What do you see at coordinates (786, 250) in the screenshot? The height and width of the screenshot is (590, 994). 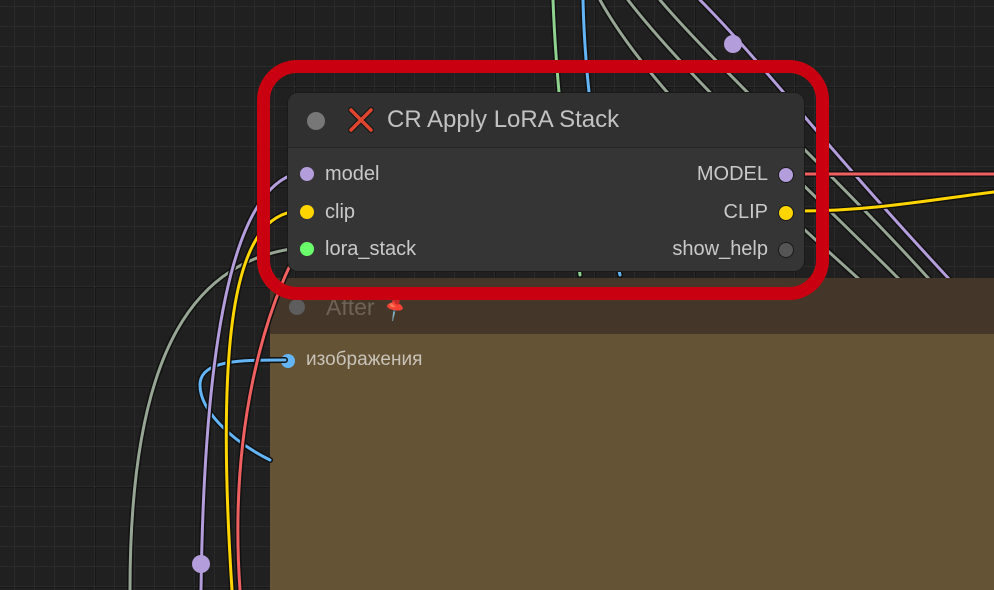 I see `output-show-help-dot` at bounding box center [786, 250].